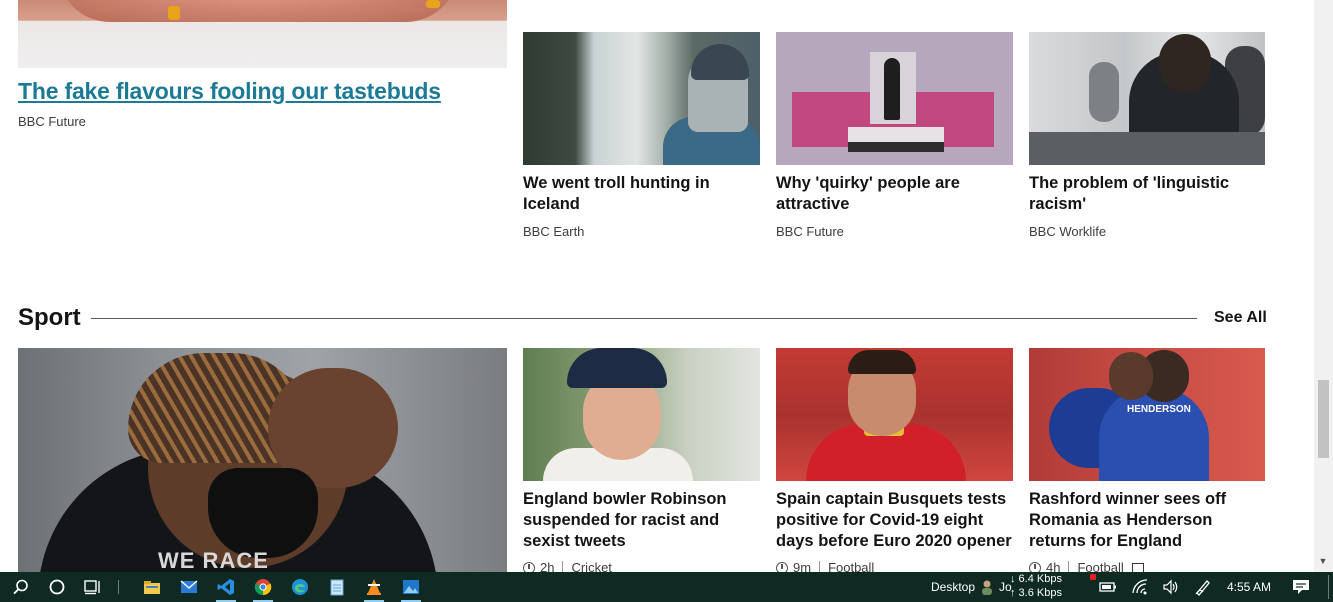 This screenshot has height=602, width=1333. I want to click on notepad-icon, so click(337, 587).